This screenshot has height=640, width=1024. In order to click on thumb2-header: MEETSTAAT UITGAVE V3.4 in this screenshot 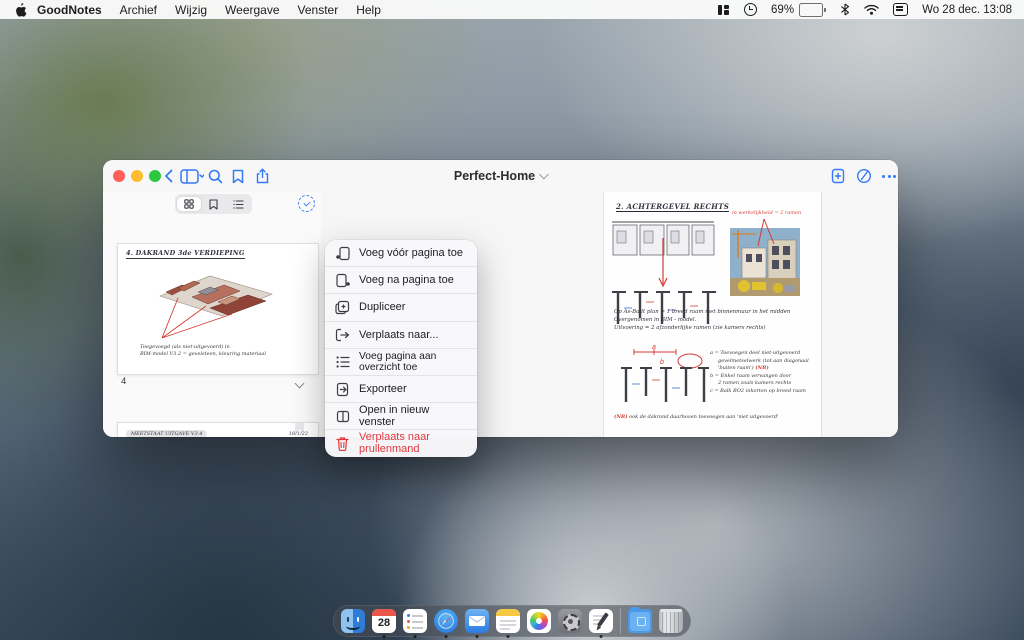, I will do `click(167, 433)`.